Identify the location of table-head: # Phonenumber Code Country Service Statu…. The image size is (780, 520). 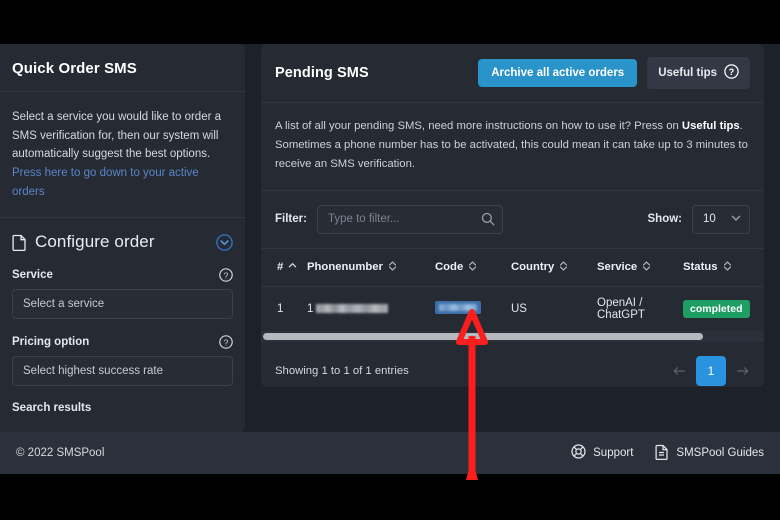
(512, 267).